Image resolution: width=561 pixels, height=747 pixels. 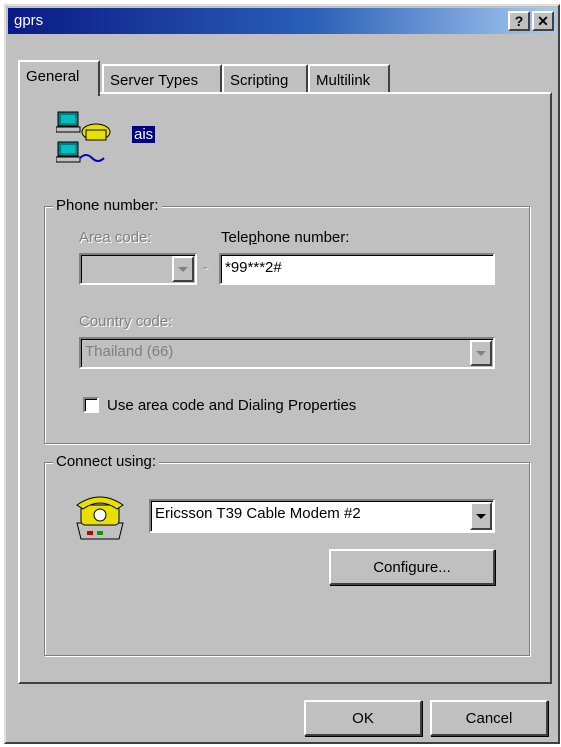 I want to click on use-area-code-label: Use area code and Dialing Properties, so click(x=231, y=405).